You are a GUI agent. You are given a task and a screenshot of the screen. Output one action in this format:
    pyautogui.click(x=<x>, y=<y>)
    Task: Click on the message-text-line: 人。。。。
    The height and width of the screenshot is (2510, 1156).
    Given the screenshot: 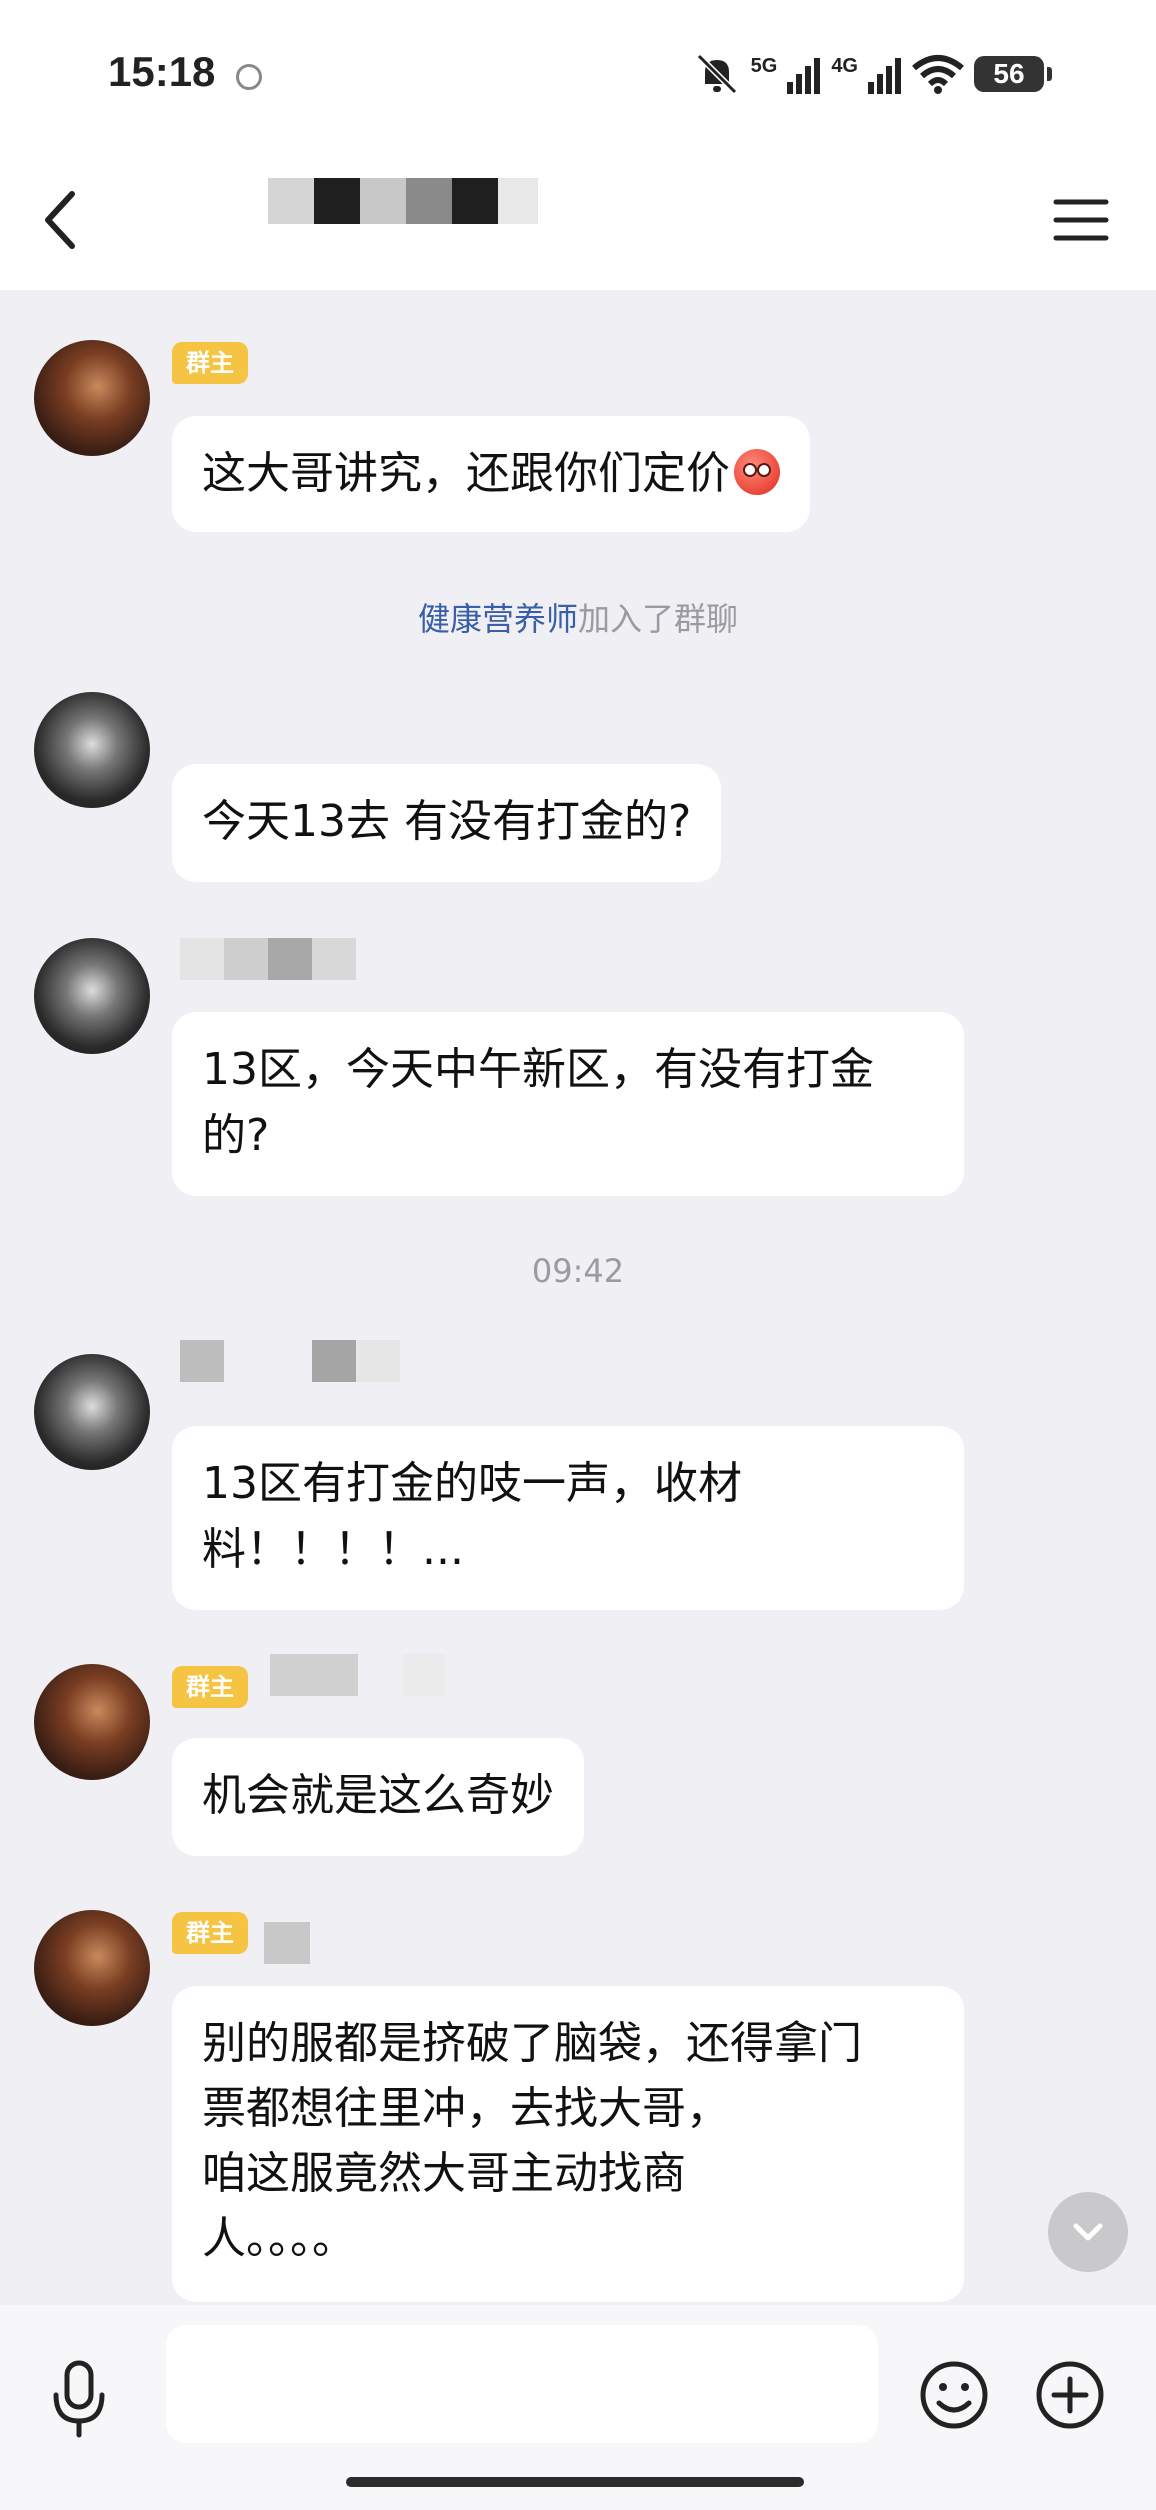 What is the action you would take?
    pyautogui.click(x=279, y=2238)
    